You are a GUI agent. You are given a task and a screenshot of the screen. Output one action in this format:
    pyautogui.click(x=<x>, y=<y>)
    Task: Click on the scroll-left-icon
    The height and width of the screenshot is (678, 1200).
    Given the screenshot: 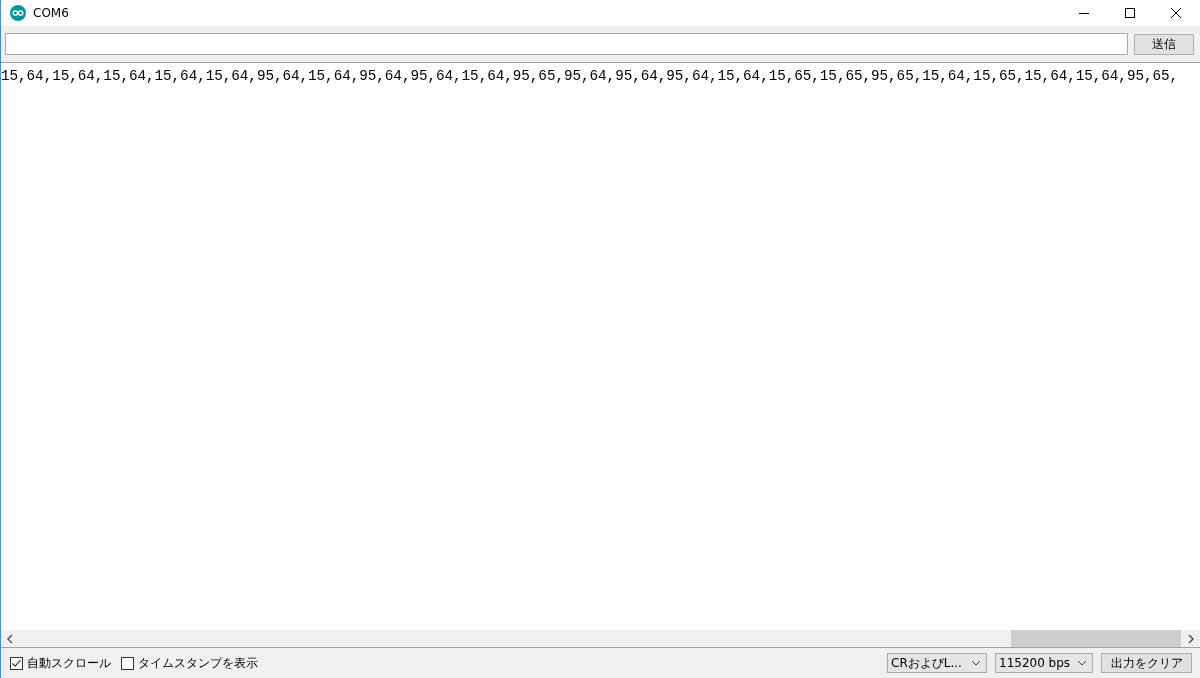 What is the action you would take?
    pyautogui.click(x=10, y=638)
    